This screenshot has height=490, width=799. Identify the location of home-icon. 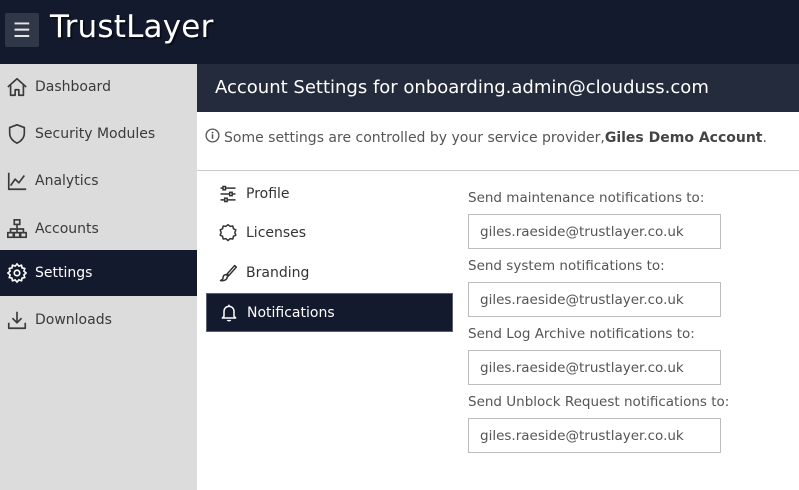
(17, 87).